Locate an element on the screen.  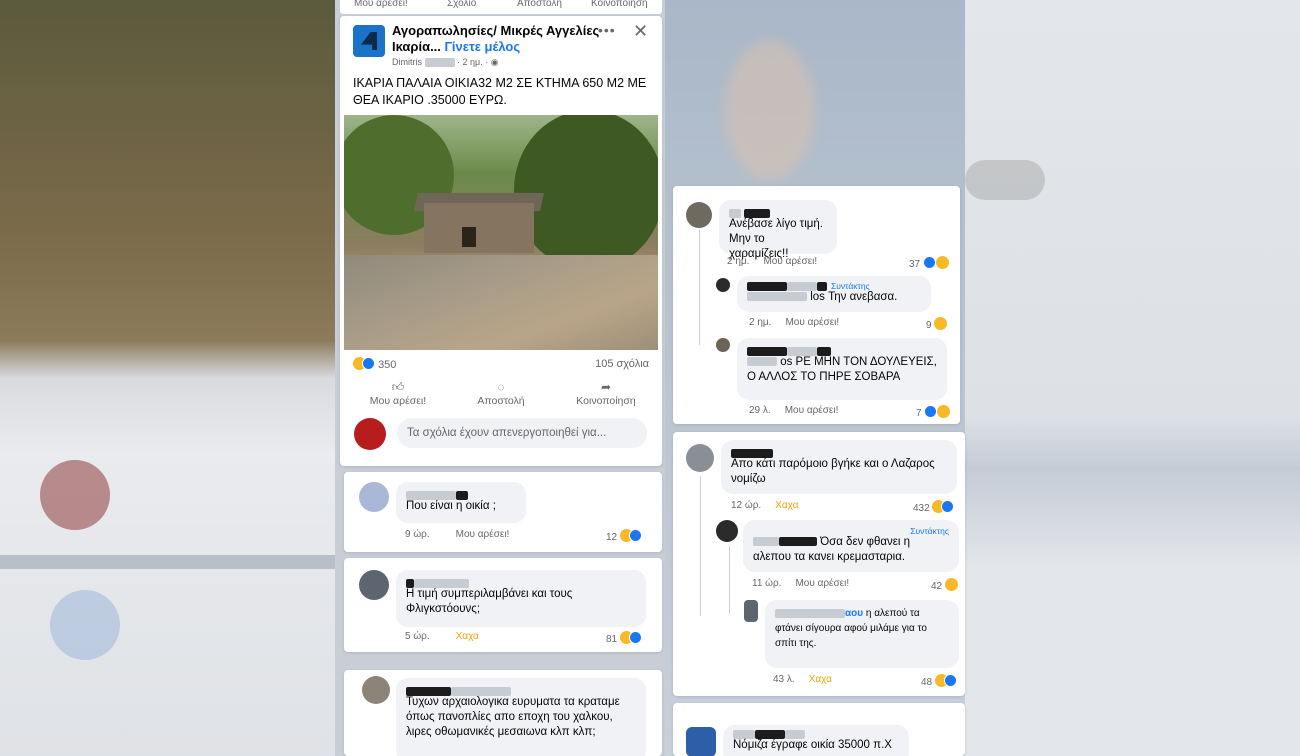
post-author: Dimitris is located at coordinates (407, 62).